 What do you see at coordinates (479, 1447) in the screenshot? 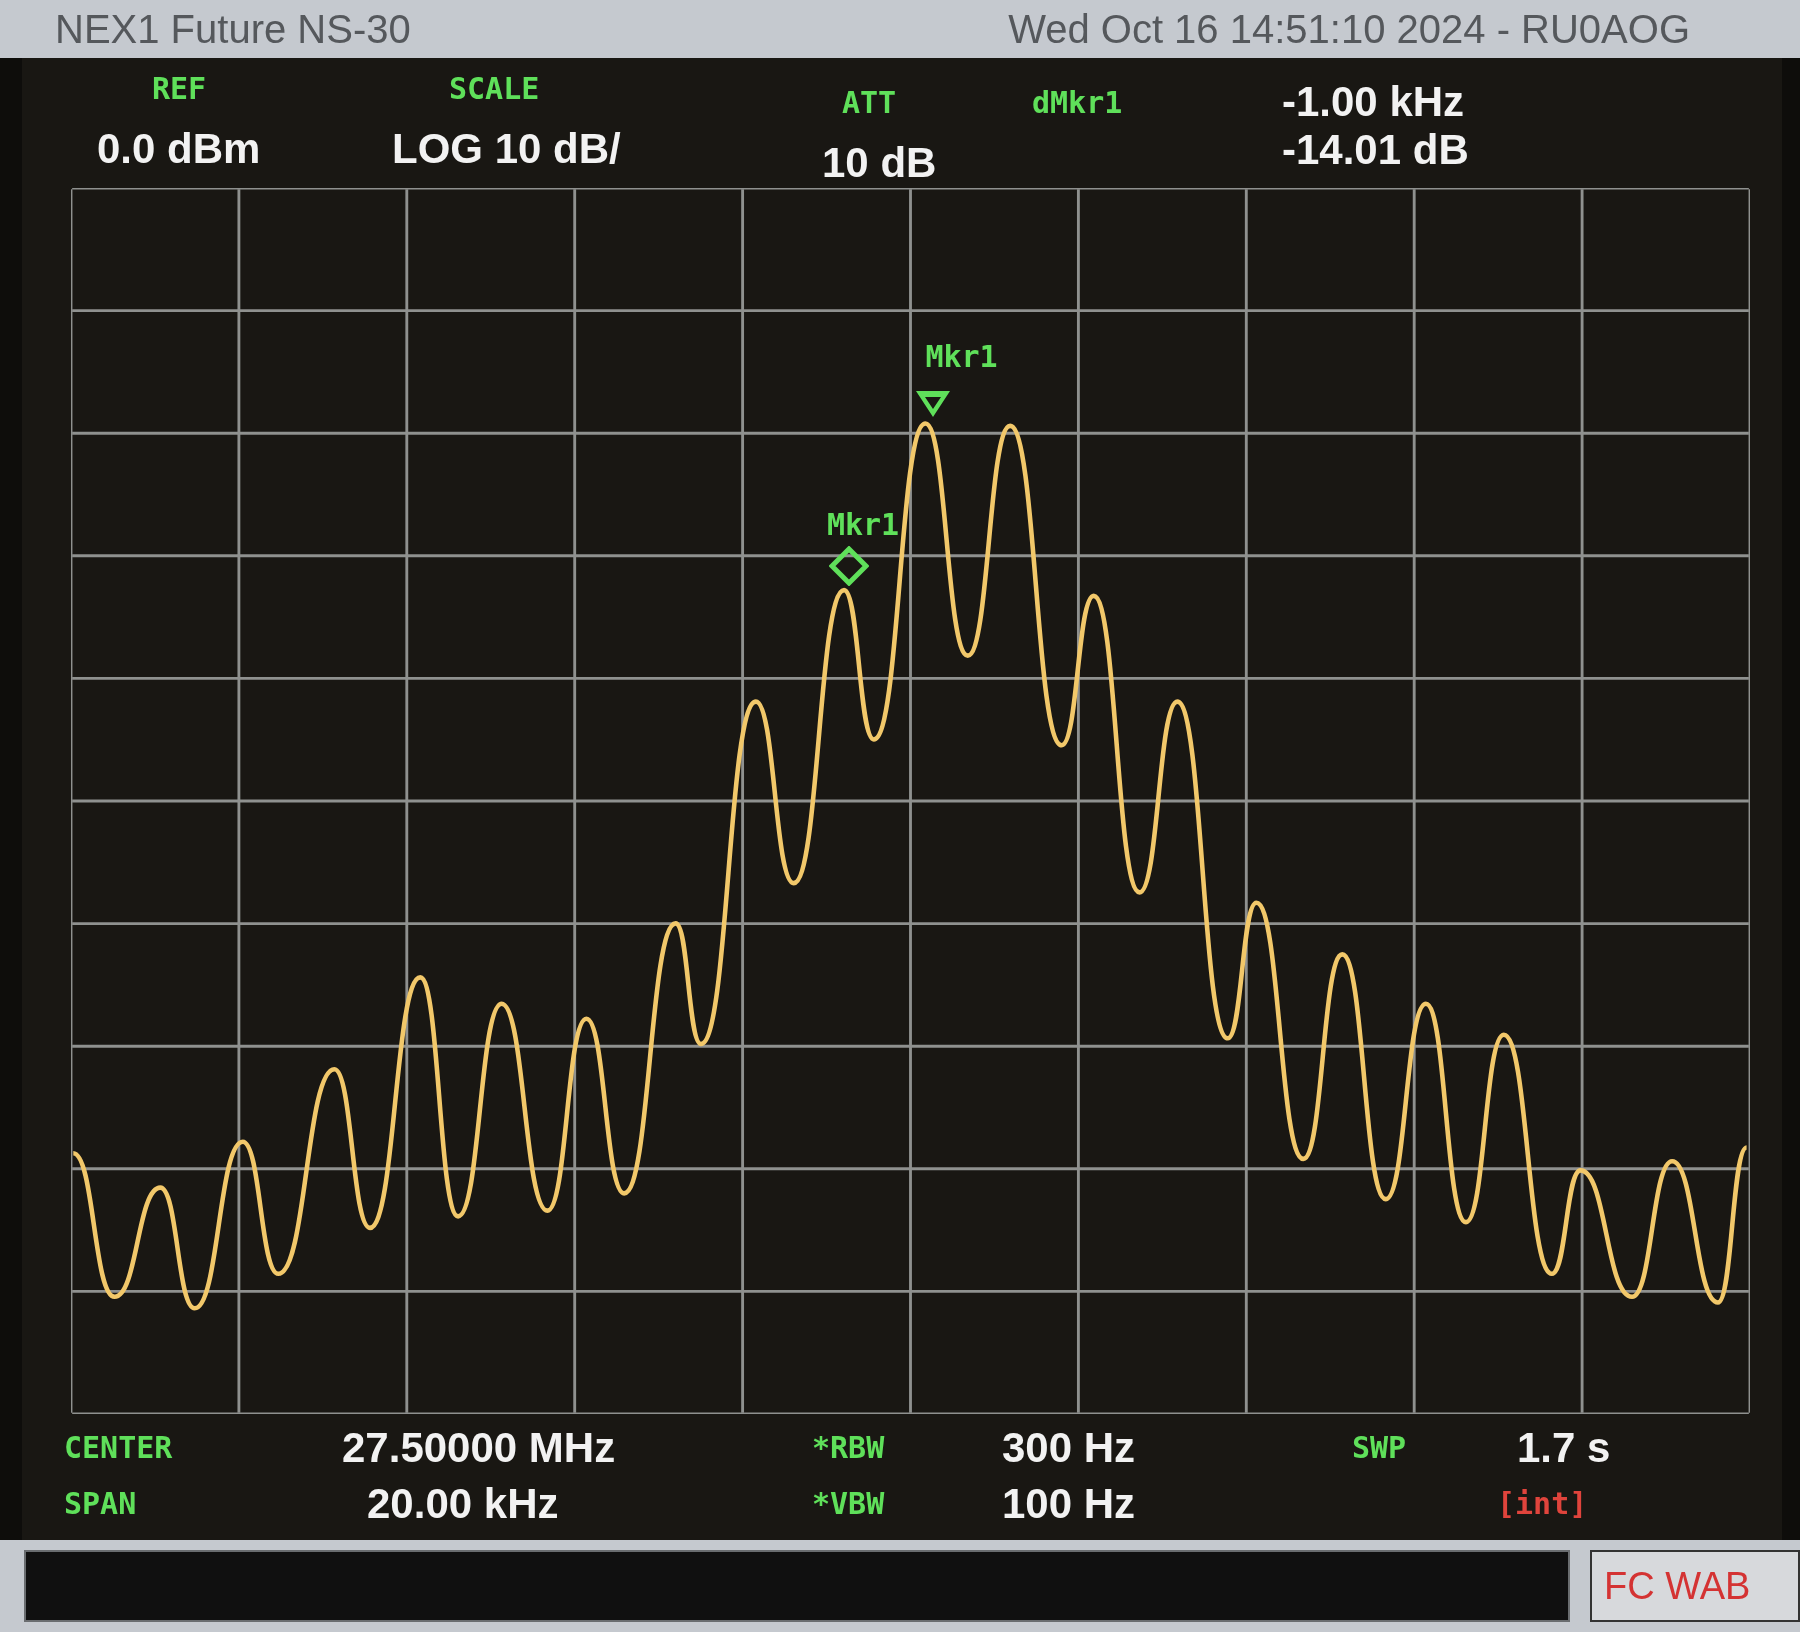
I see `center-value: 27.50000 MHz` at bounding box center [479, 1447].